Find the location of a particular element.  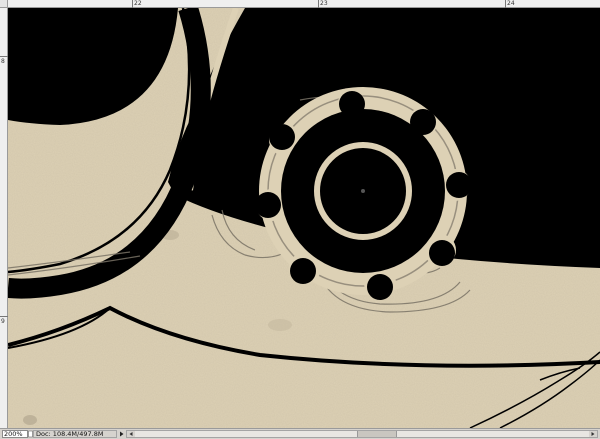

scroll-thumb is located at coordinates (377, 434).